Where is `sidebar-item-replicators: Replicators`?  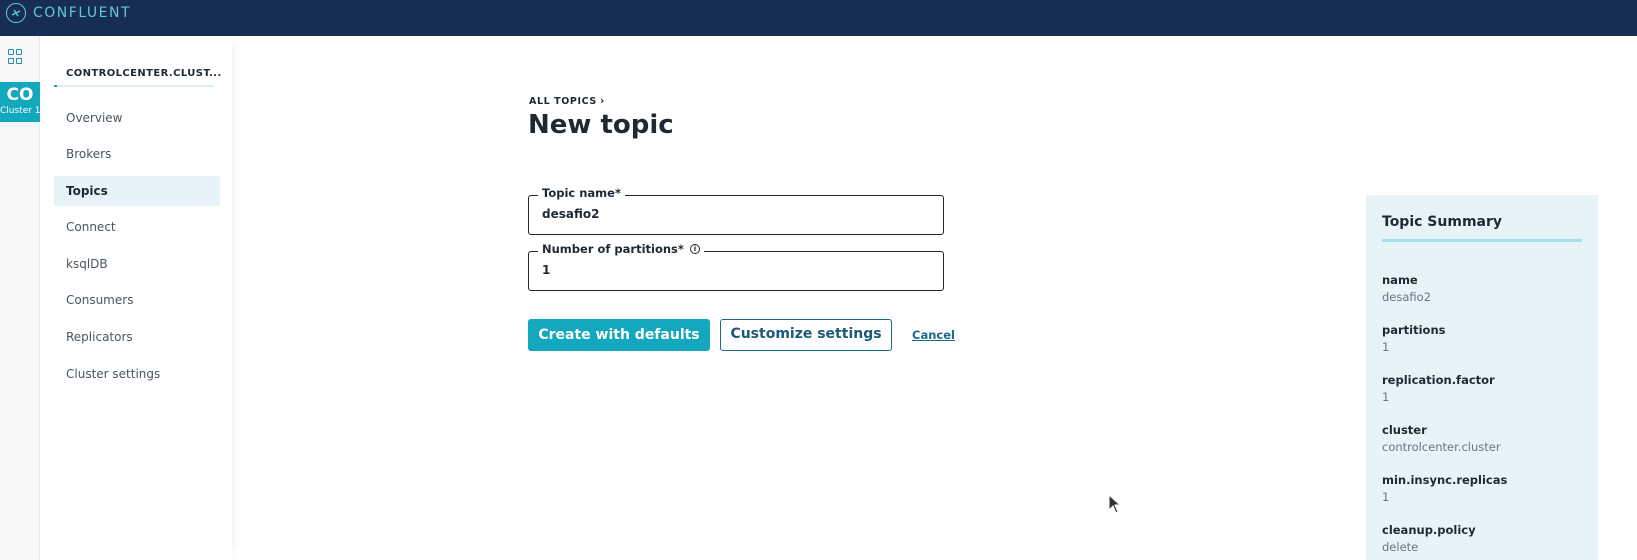 sidebar-item-replicators: Replicators is located at coordinates (137, 337).